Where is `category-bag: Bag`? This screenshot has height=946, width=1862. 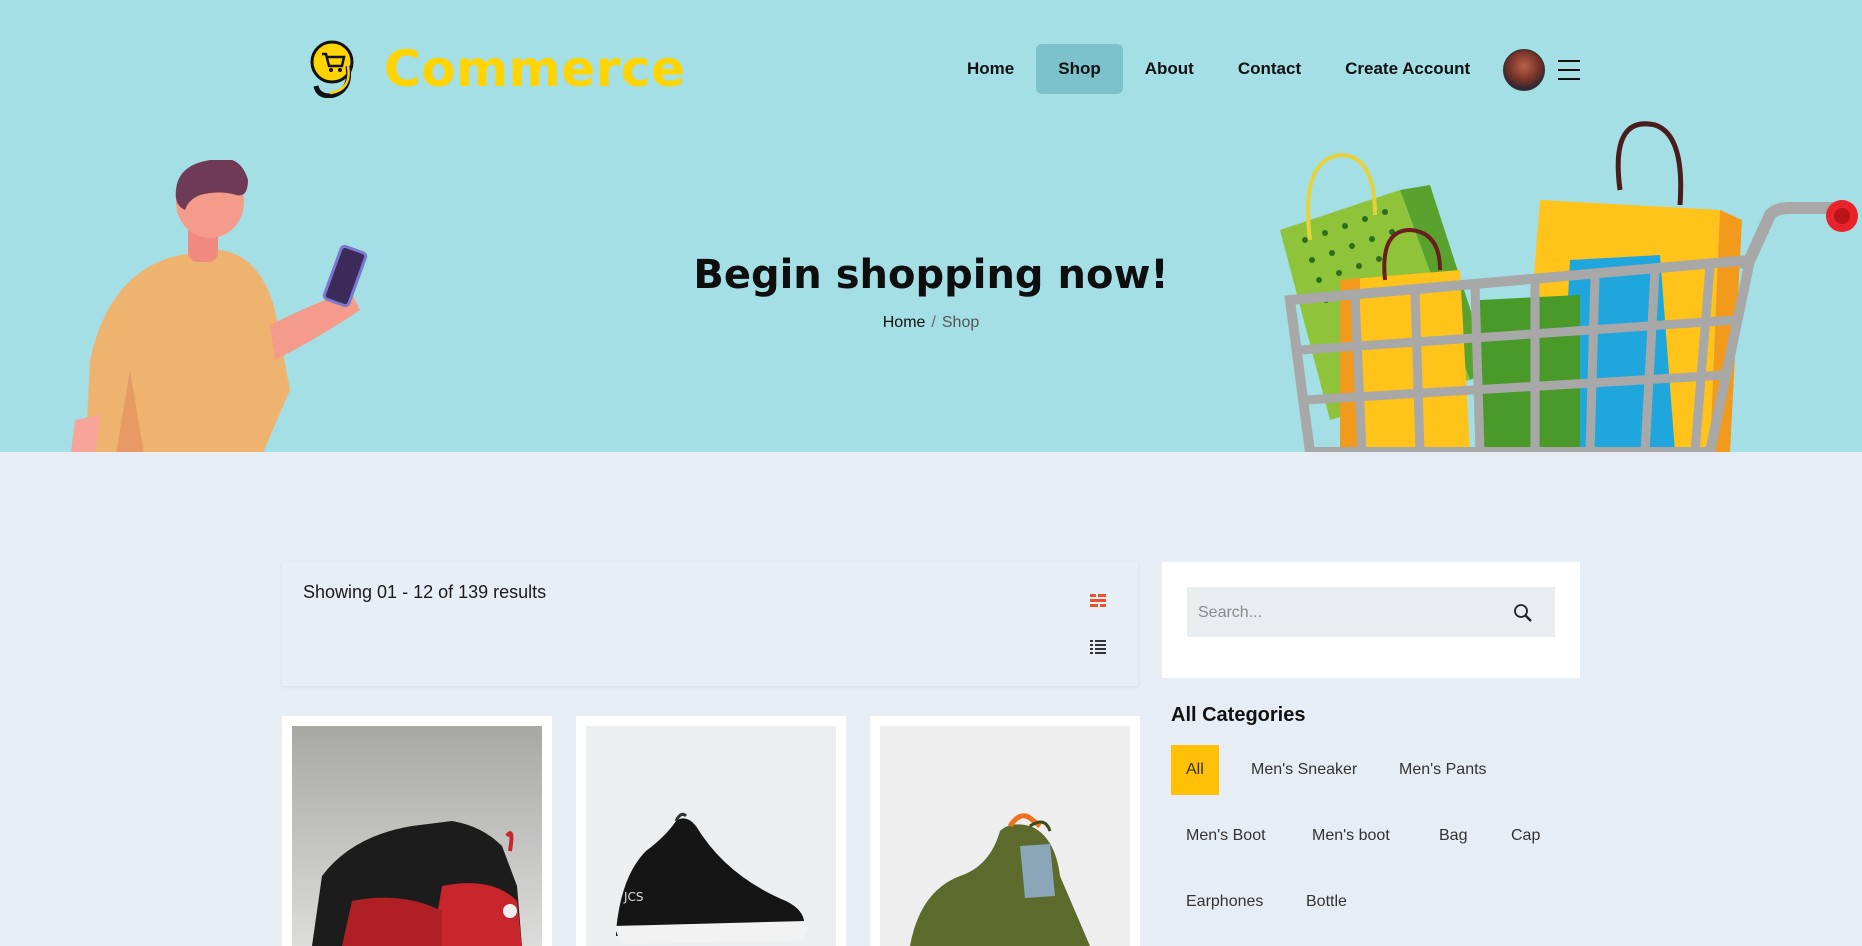
category-bag: Bag is located at coordinates (1453, 836).